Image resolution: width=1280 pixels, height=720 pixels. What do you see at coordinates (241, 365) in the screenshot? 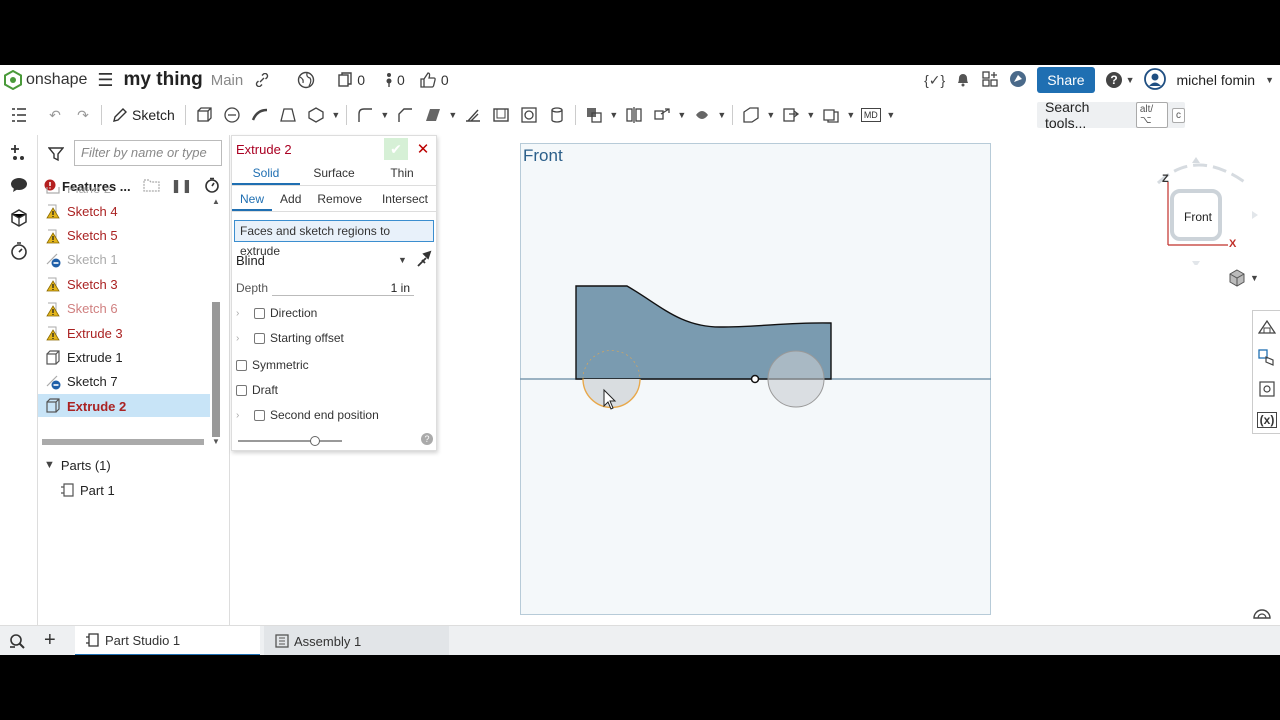
I see `symmetric-checkbox` at bounding box center [241, 365].